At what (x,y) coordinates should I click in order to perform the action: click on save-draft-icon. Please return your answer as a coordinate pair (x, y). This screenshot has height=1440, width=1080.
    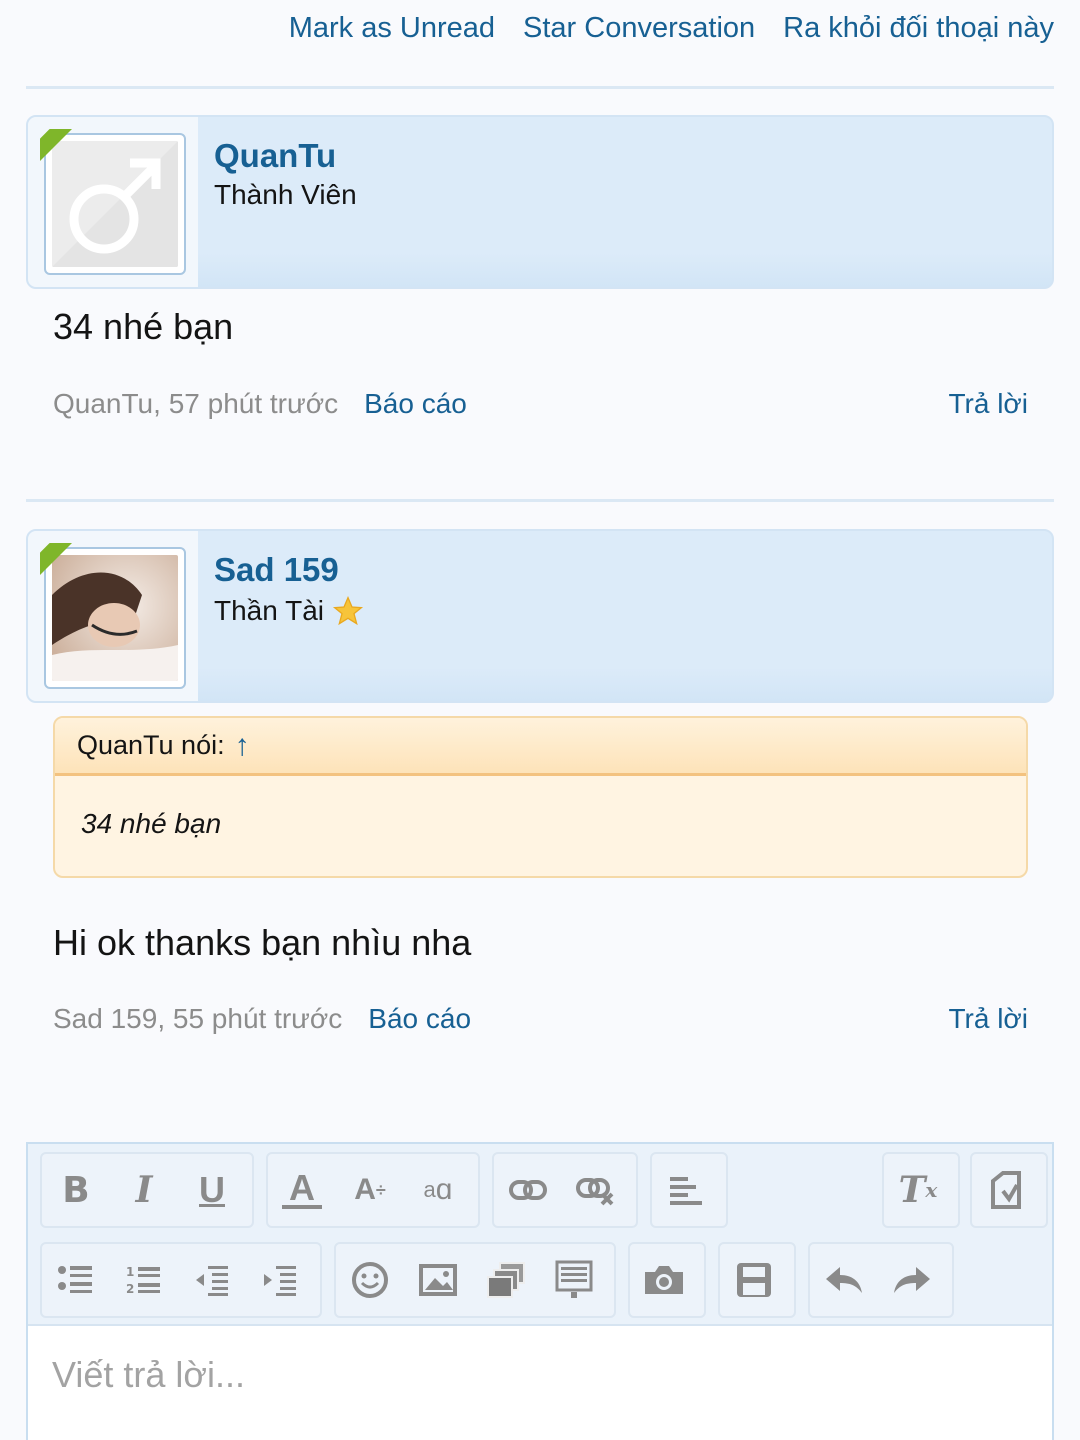
    Looking at the image, I should click on (754, 1280).